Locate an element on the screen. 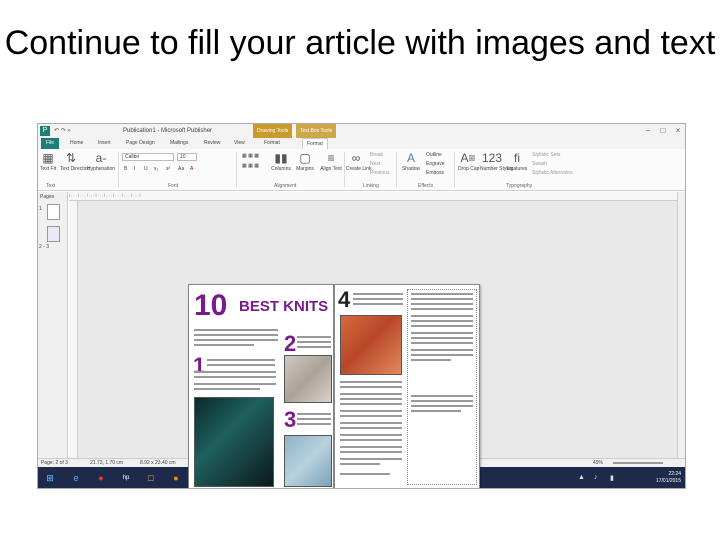 The image size is (720, 540). firefox-icon: ● is located at coordinates (176, 478).